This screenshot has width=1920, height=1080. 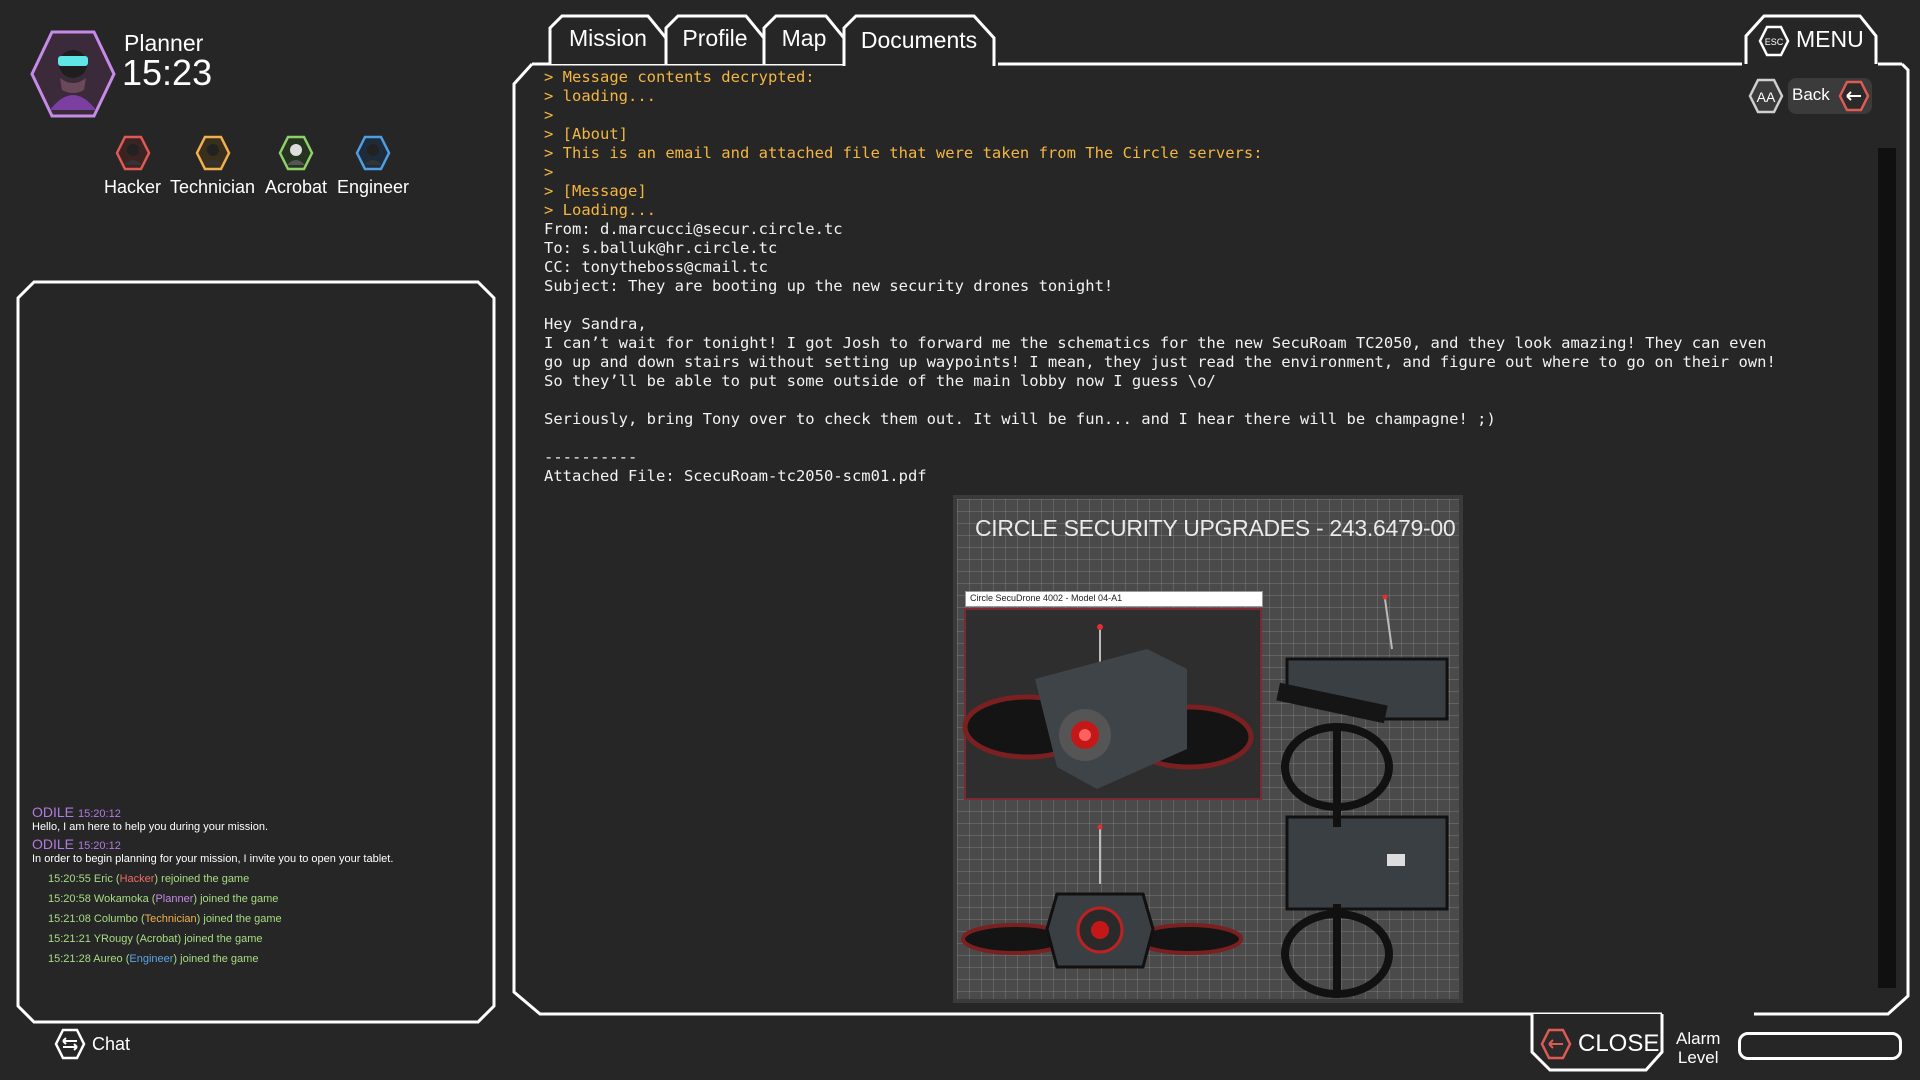 What do you see at coordinates (70, 1044) in the screenshot?
I see `chat-toggle-icon` at bounding box center [70, 1044].